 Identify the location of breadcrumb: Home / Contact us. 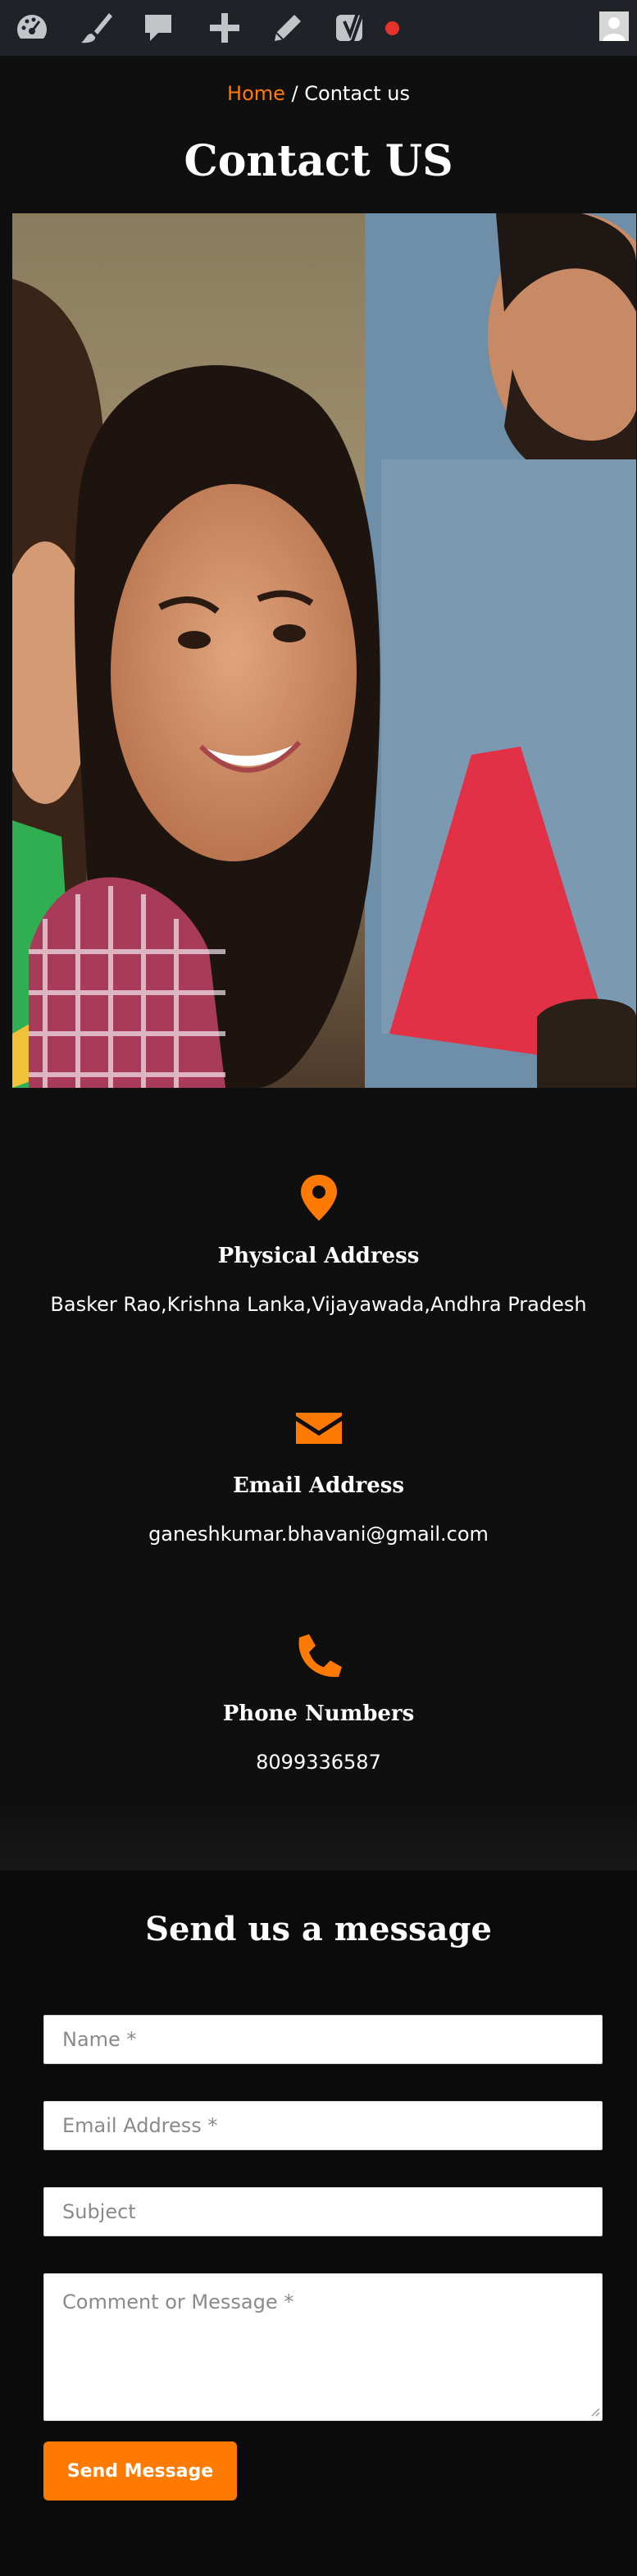
(318, 94).